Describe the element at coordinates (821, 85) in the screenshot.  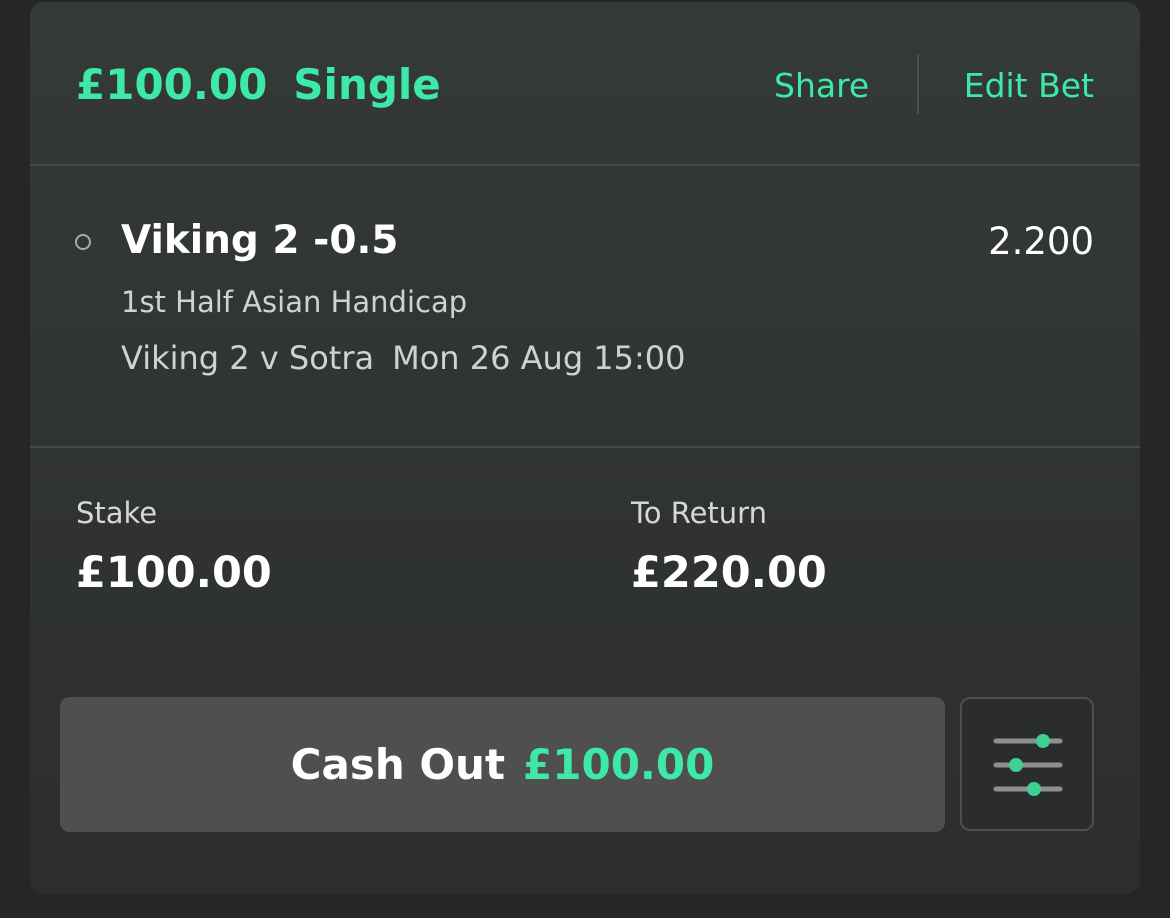
I see `share-button: Share` at that location.